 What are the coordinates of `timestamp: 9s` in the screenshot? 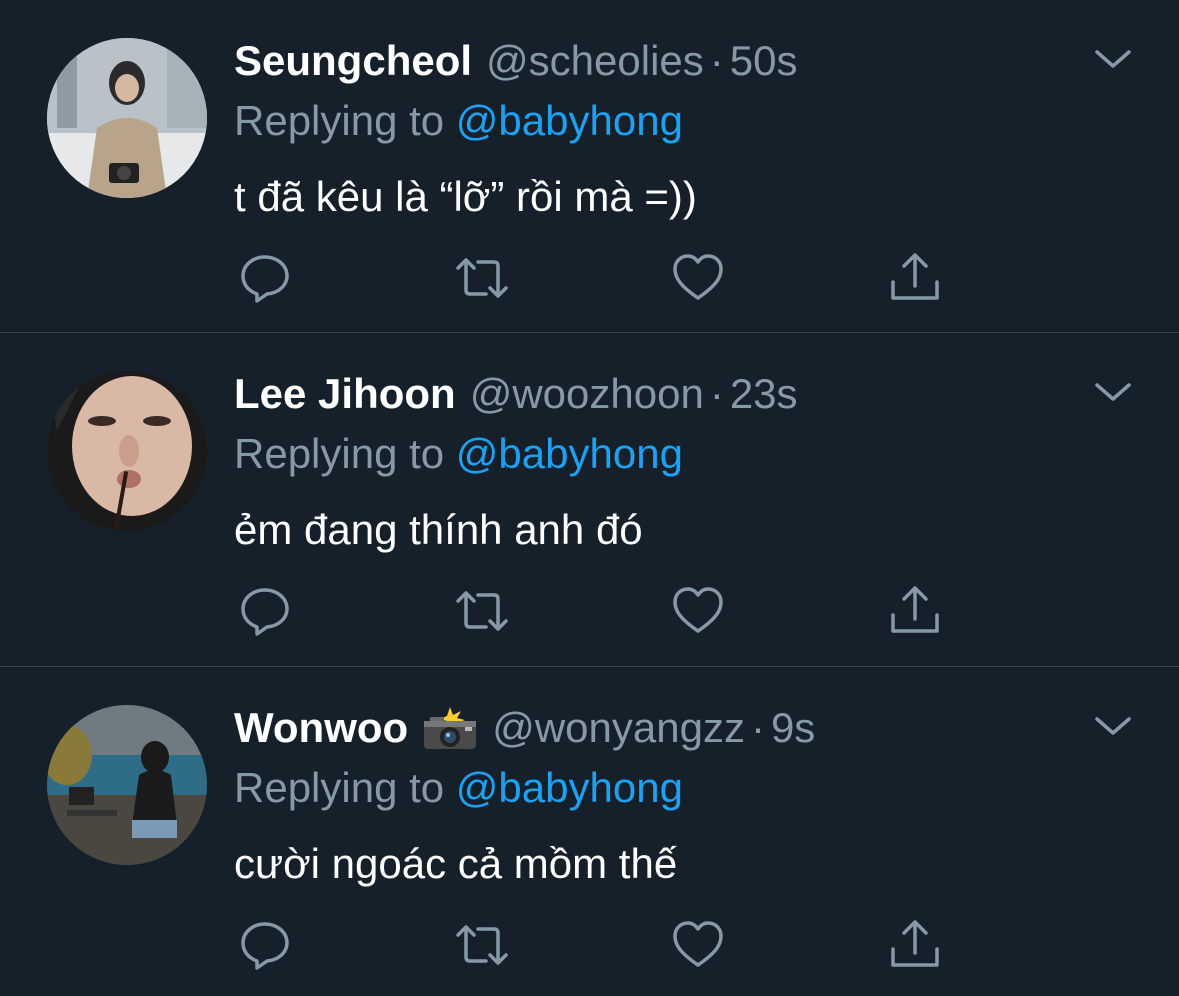 It's located at (793, 727).